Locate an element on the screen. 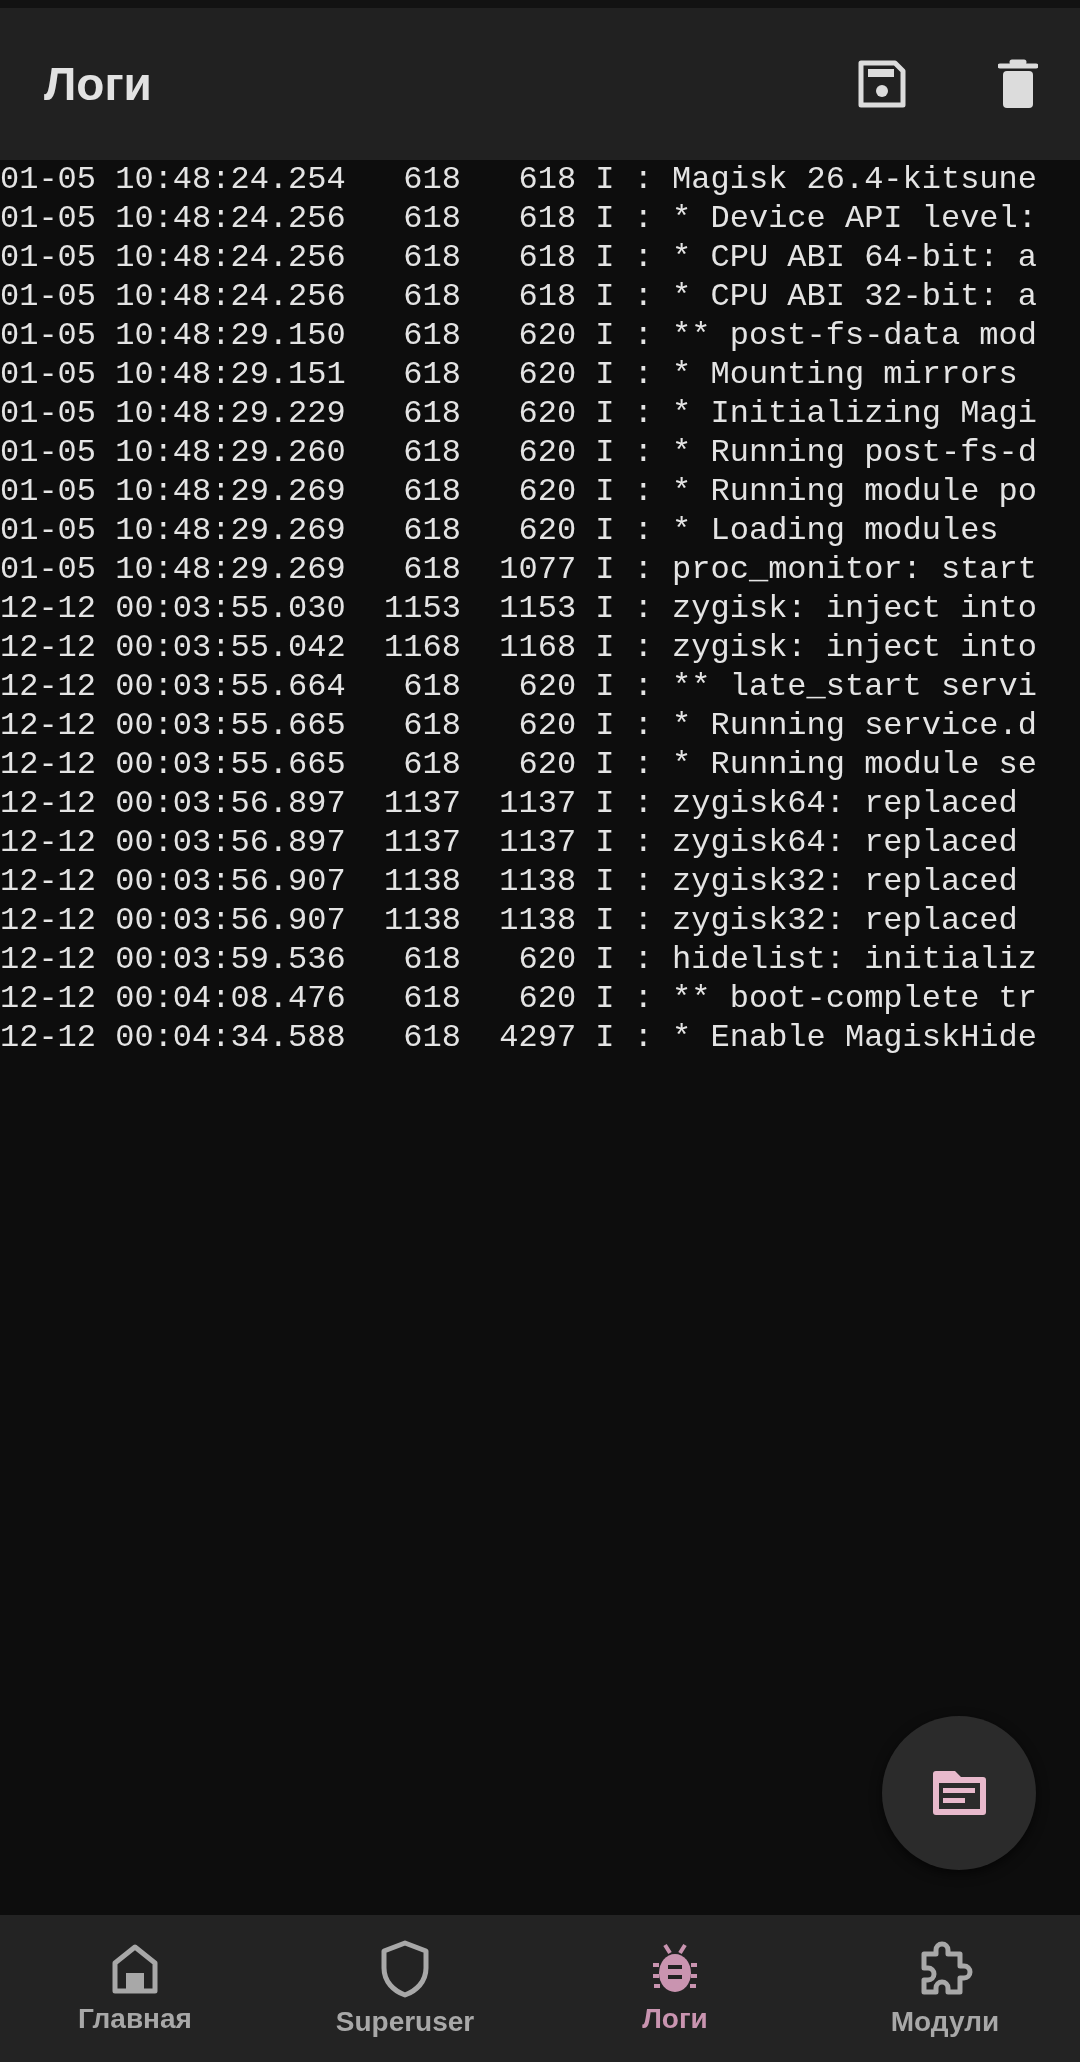 This screenshot has height=2062, width=1080. log-line: 12-12 00:03:55.042 1168 1168 I : zygisk: inject into is located at coordinates (519, 647).